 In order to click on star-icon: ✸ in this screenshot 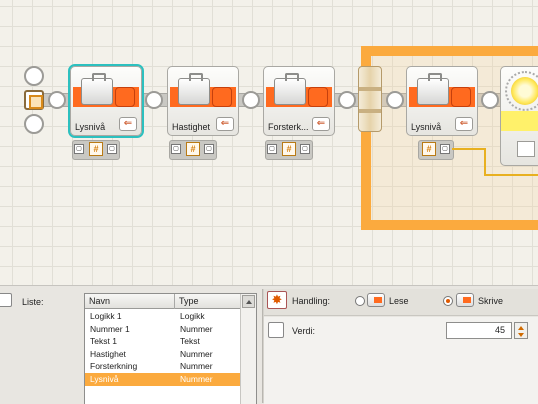, I will do `click(277, 300)`.